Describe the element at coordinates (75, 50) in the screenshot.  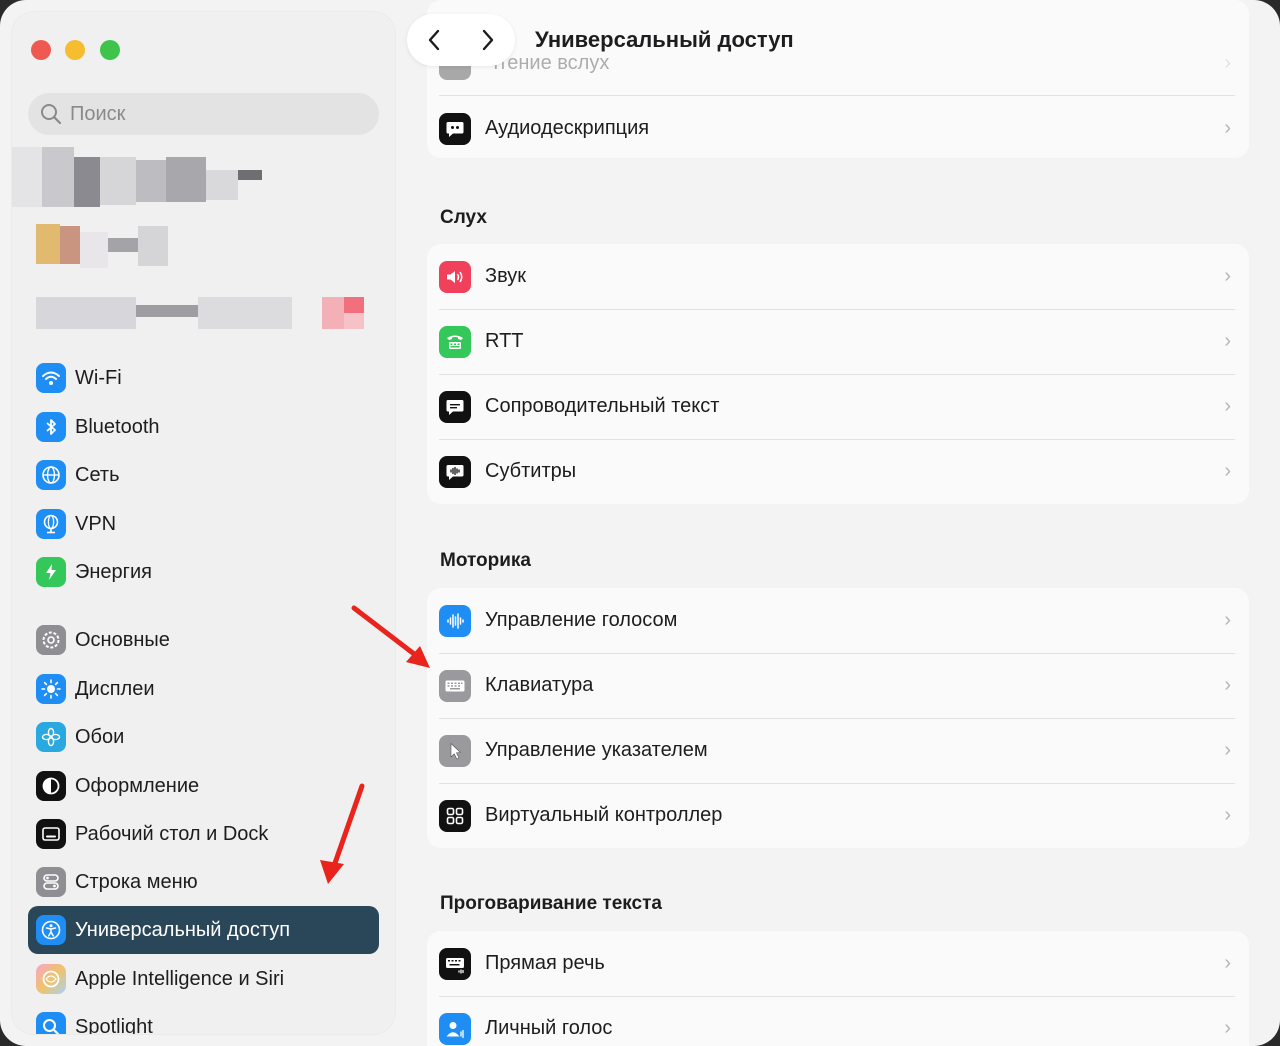
I see `minimize-window-button` at that location.